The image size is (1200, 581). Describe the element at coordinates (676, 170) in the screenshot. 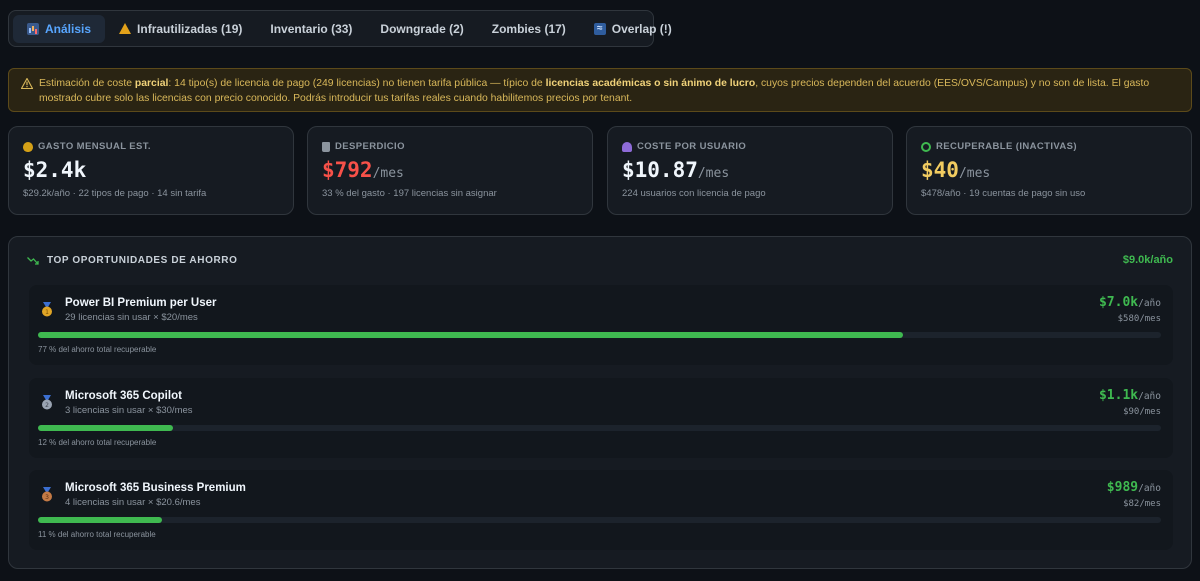

I see `card-value: $10.87/mes` at that location.